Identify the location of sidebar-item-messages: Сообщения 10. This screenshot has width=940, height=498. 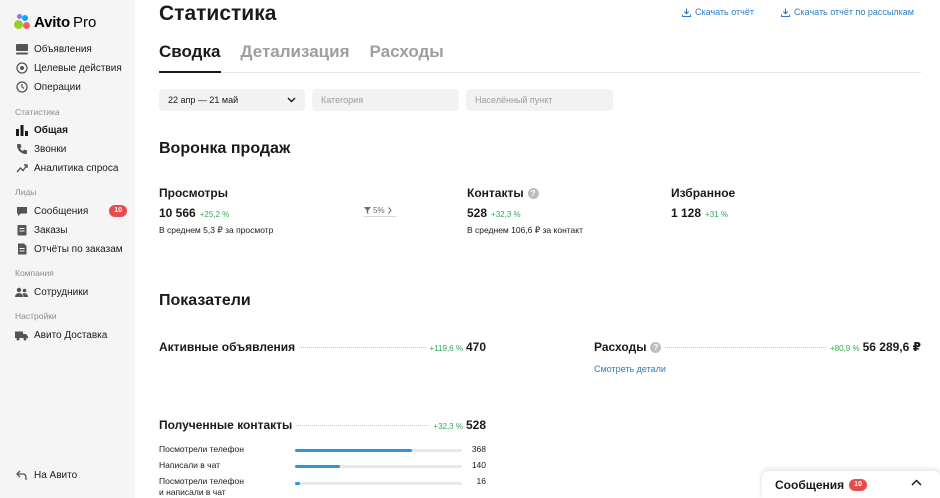
(71, 211).